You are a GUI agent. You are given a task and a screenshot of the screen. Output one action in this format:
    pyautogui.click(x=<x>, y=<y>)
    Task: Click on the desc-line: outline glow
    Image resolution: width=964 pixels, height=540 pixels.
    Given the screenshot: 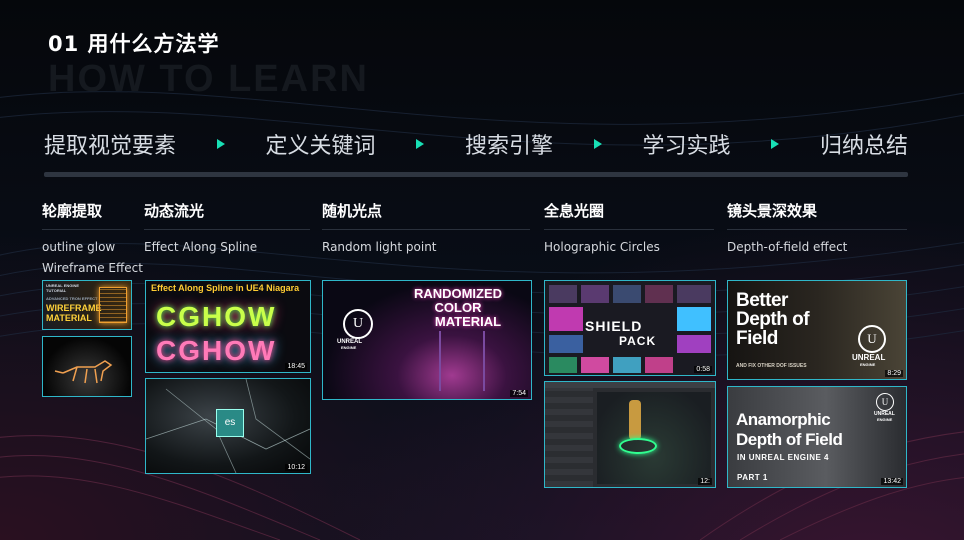 What is the action you would take?
    pyautogui.click(x=79, y=247)
    